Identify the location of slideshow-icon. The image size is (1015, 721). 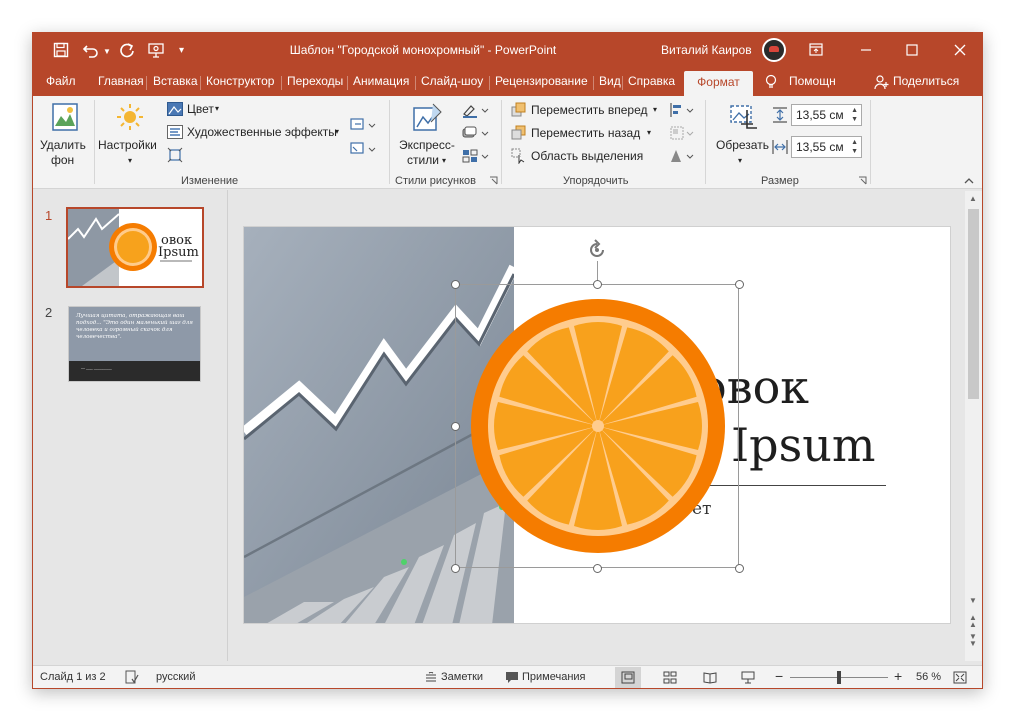
(748, 677).